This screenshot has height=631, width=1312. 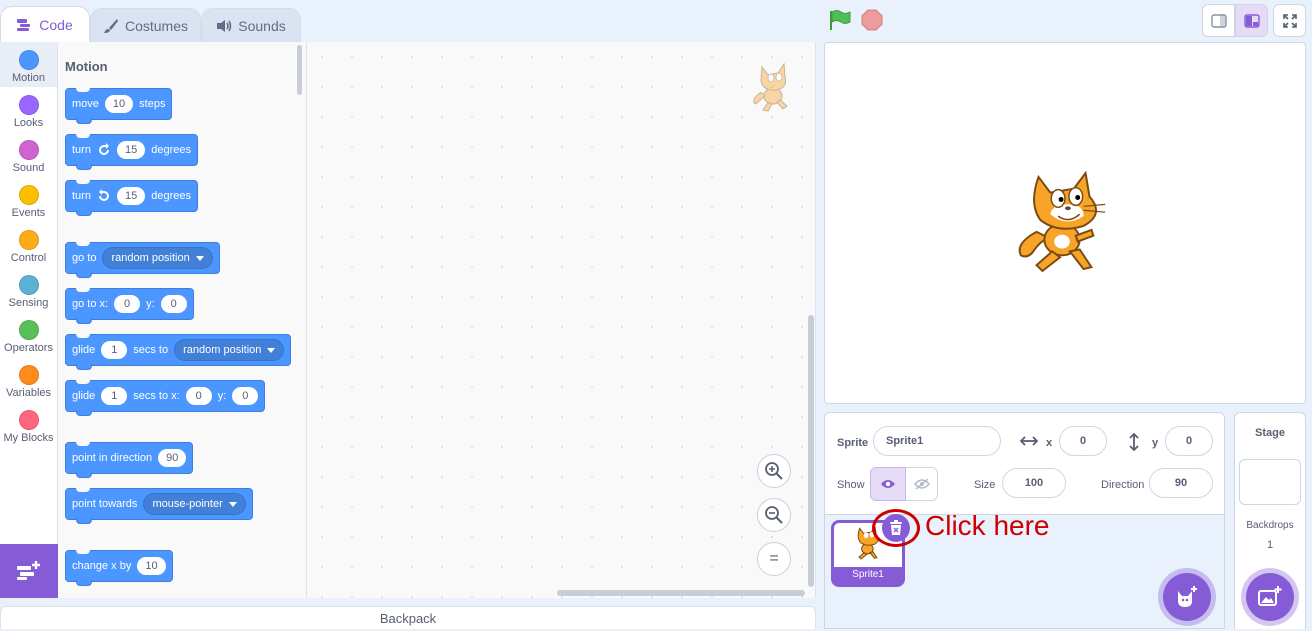 I want to click on cat-sprite-icon, so click(x=1064, y=222).